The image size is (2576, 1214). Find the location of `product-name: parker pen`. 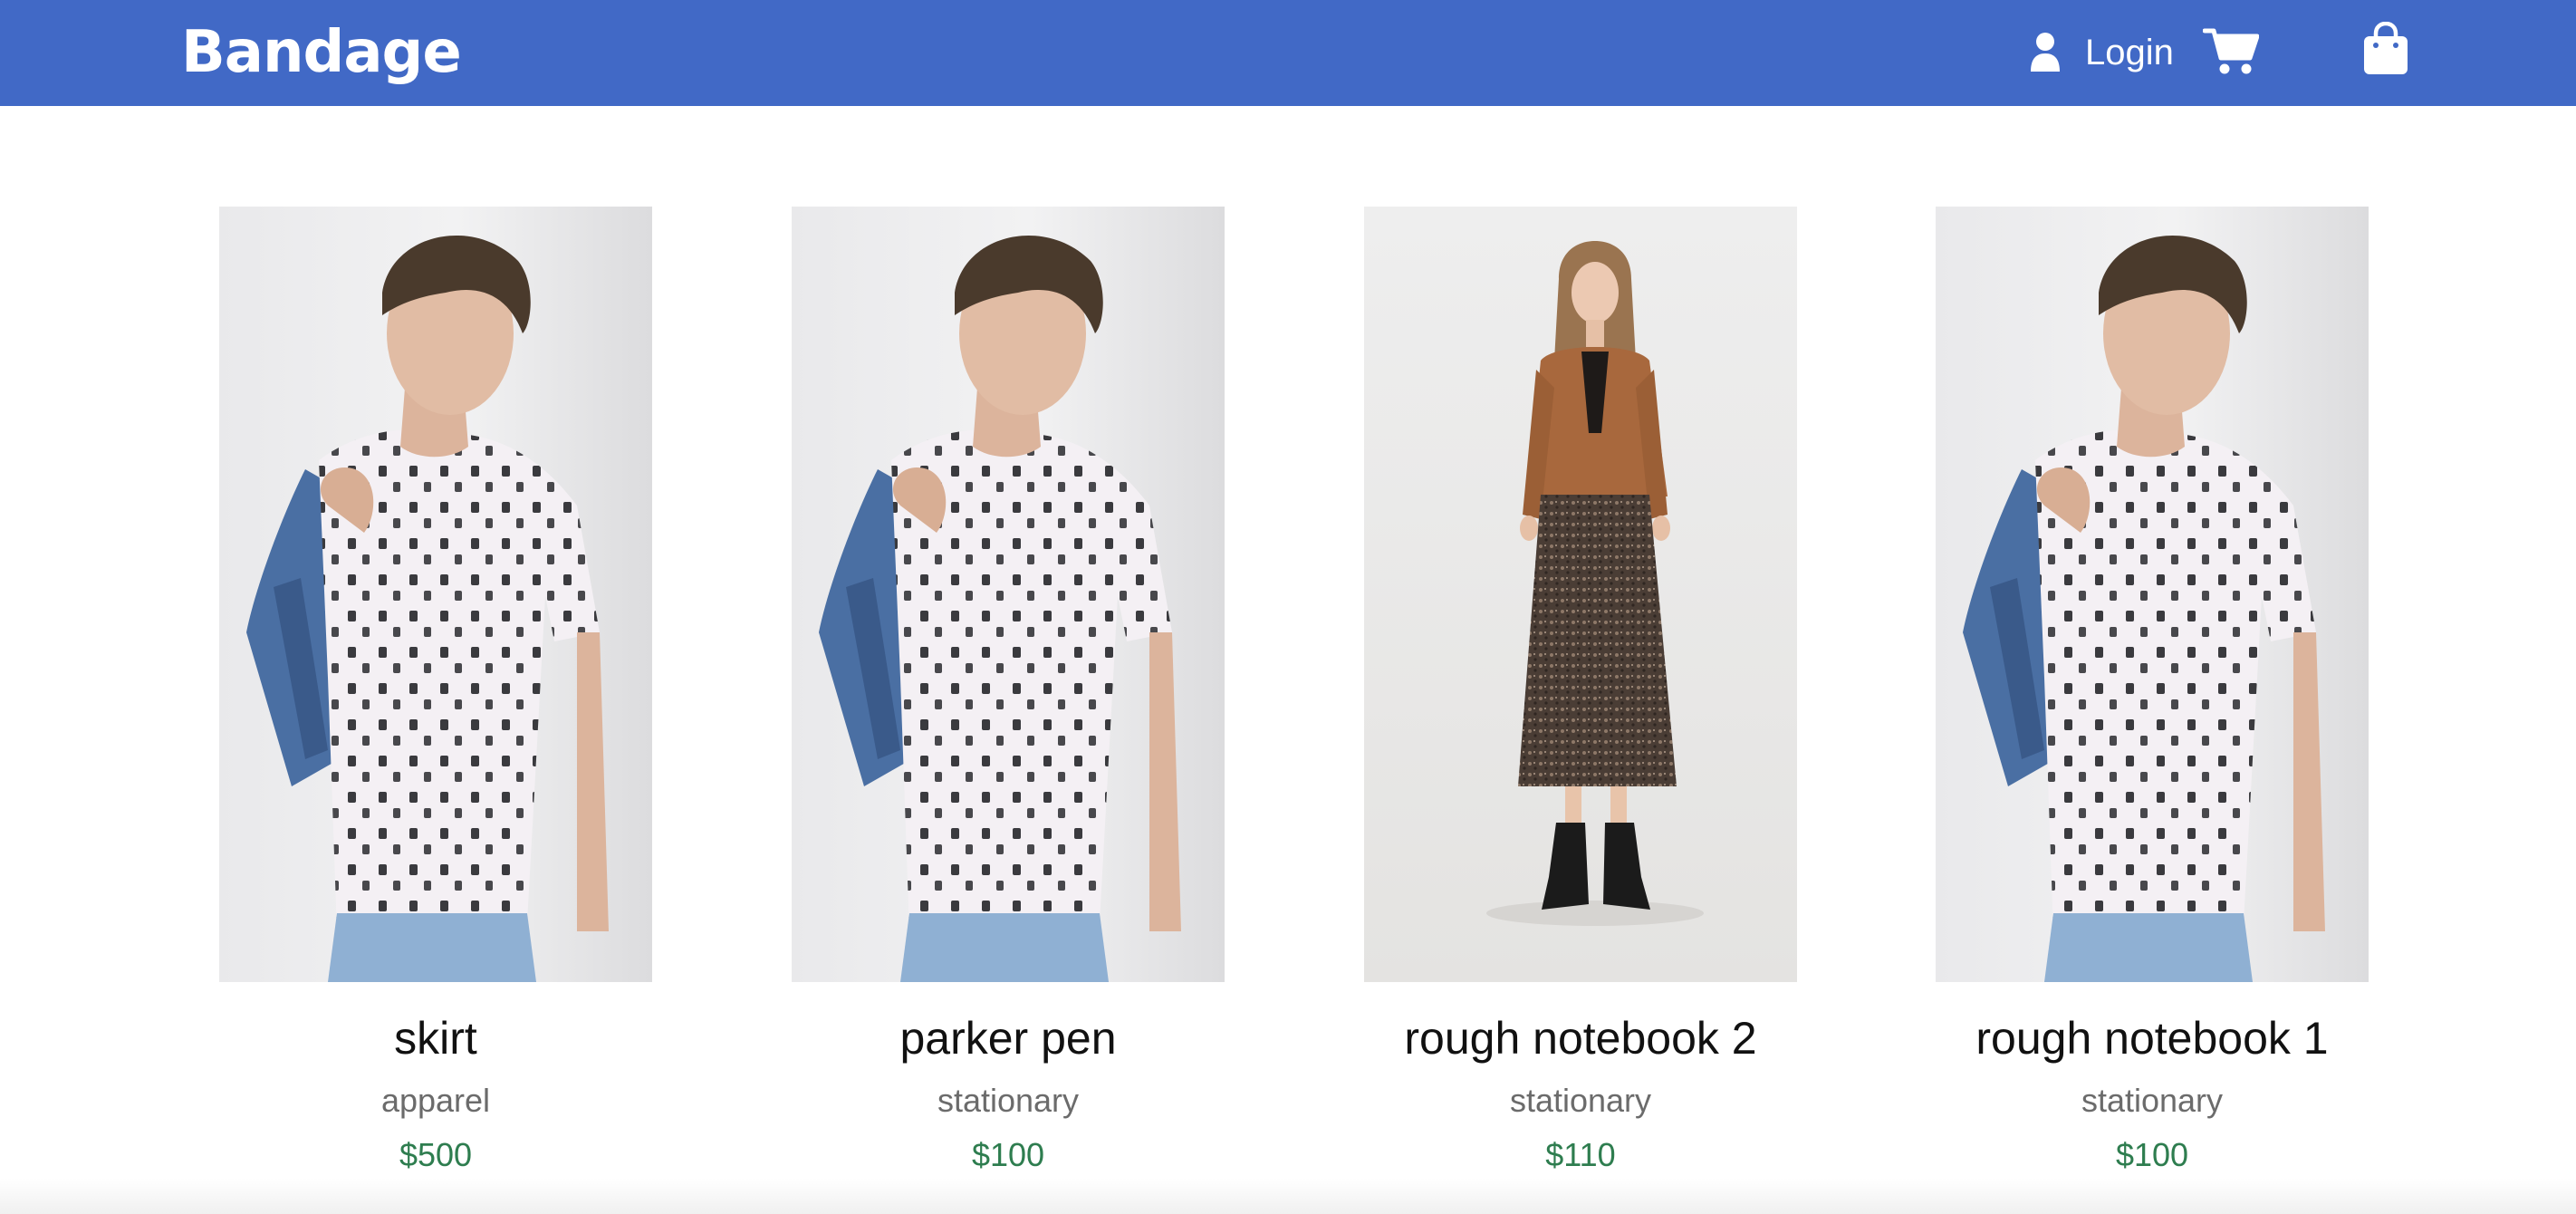

product-name: parker pen is located at coordinates (1008, 1038).